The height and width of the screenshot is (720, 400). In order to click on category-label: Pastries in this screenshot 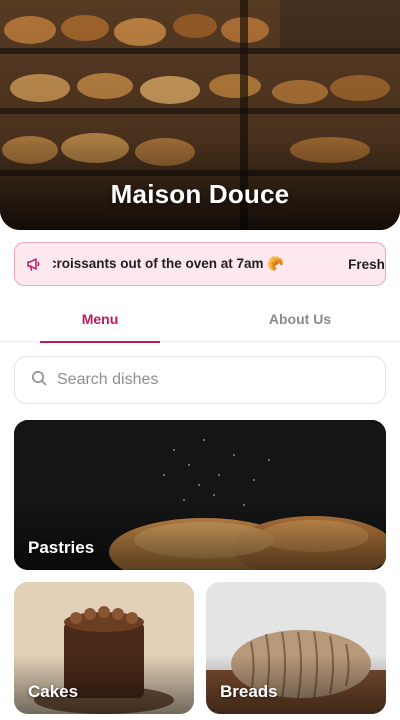, I will do `click(61, 547)`.